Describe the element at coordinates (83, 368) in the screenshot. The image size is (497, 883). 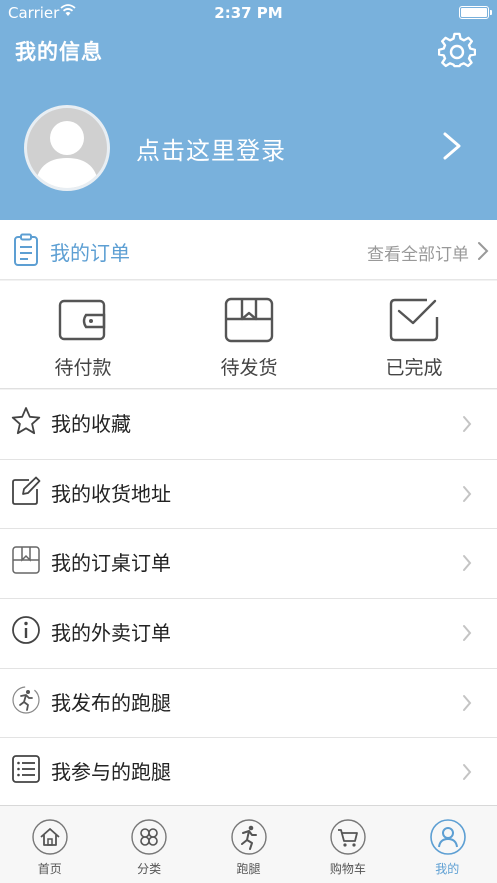
I see `order-status-label: 待付款` at that location.